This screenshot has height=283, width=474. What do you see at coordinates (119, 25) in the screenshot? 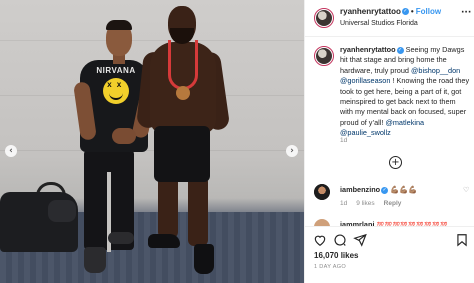
I see `man-hair` at bounding box center [119, 25].